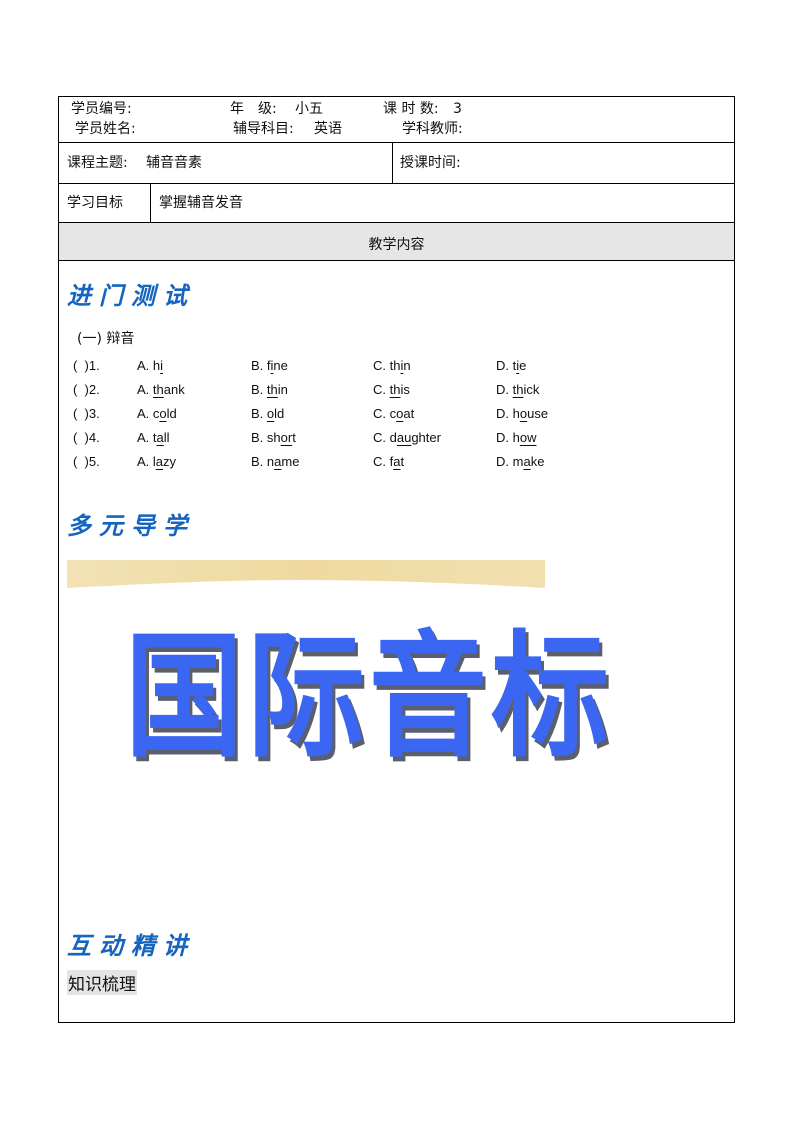  I want to click on teacher-label: 学科教师:, so click(432, 129).